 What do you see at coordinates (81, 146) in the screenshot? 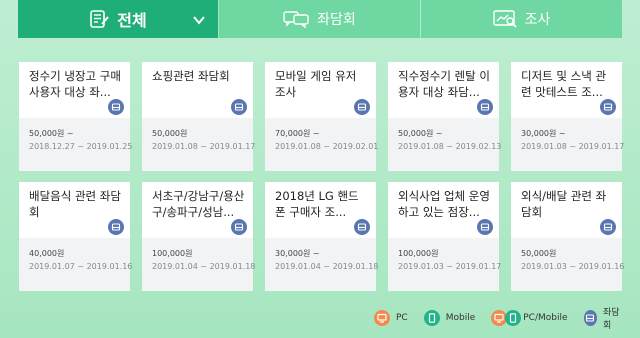
I see `card-period: 2018.12.27 ~ 2019.01.25` at bounding box center [81, 146].